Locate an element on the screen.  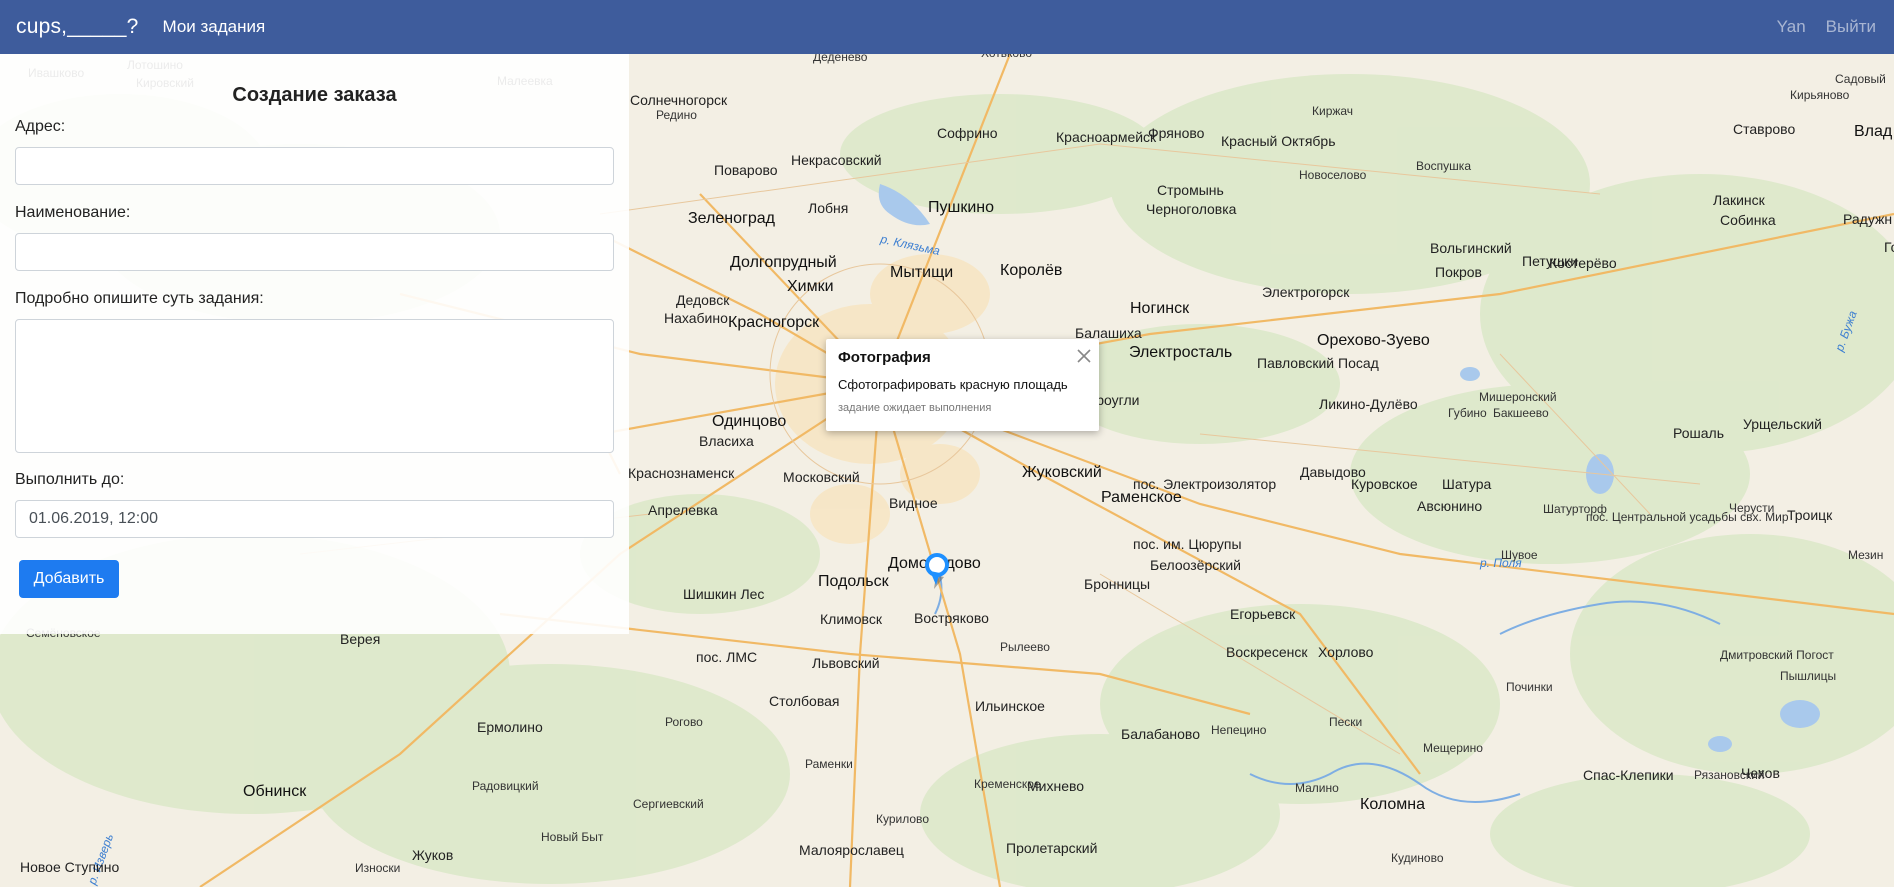
map-place-label: Черусти is located at coordinates (1752, 508).